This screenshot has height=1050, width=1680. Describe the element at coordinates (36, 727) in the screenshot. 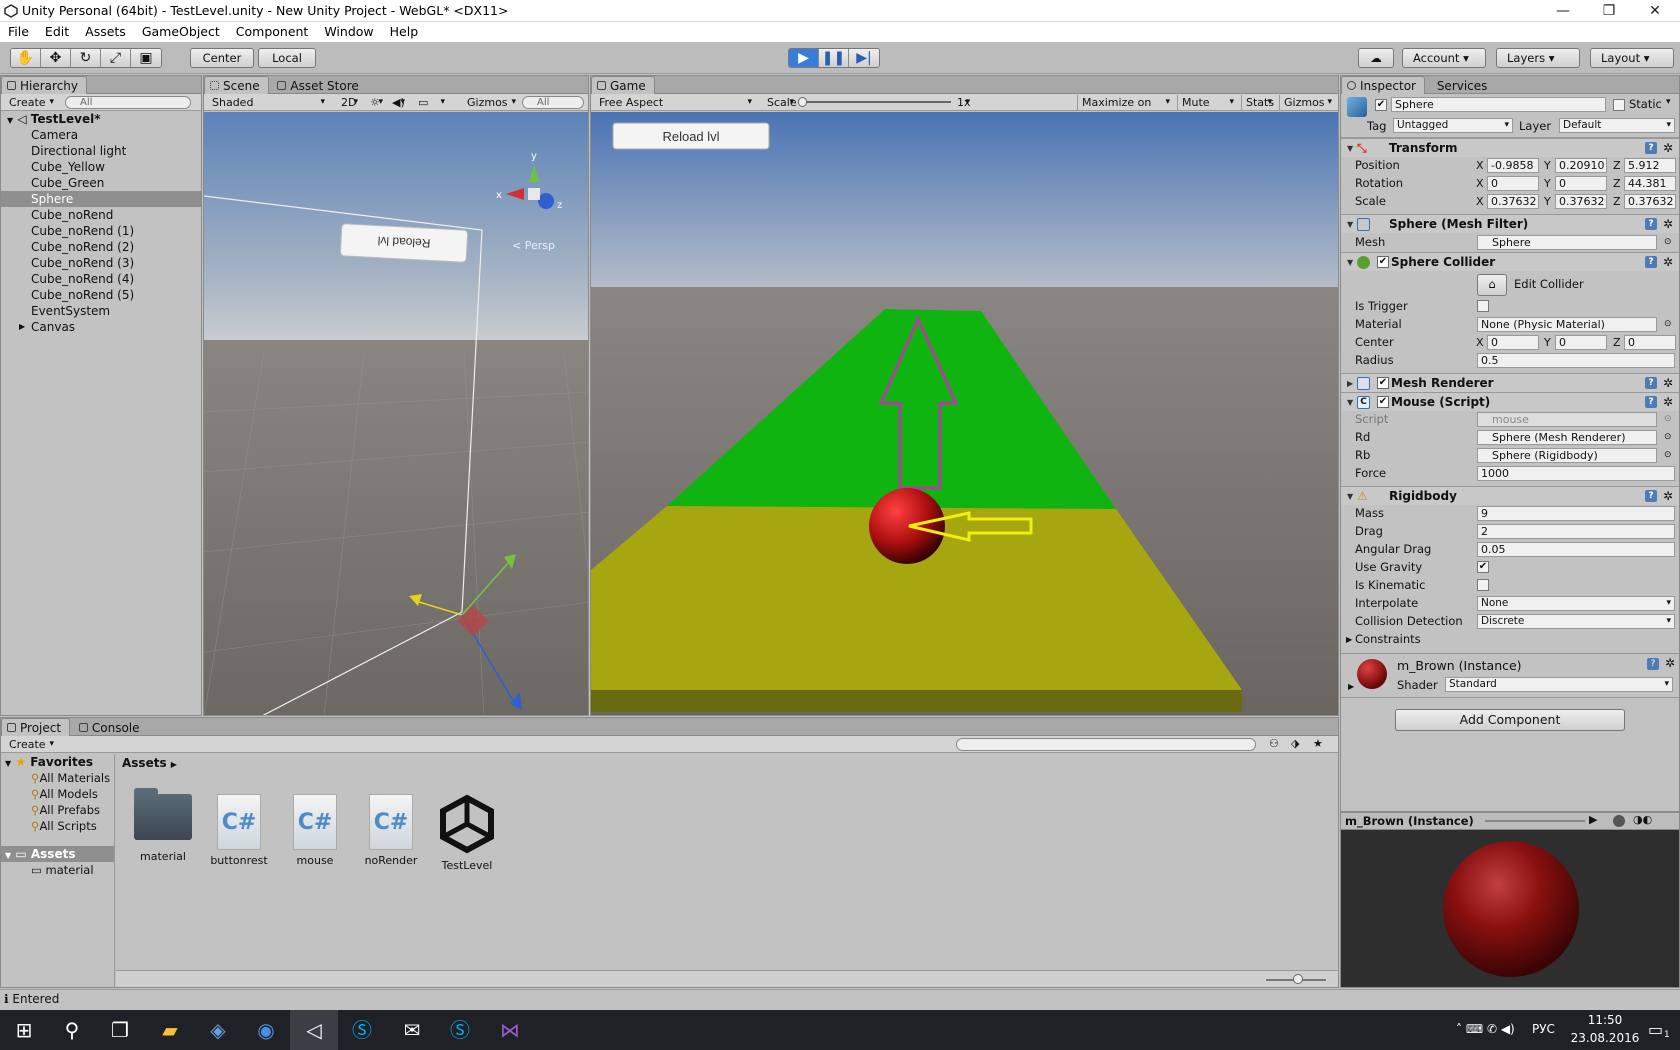

I see `tab-project: Project` at that location.